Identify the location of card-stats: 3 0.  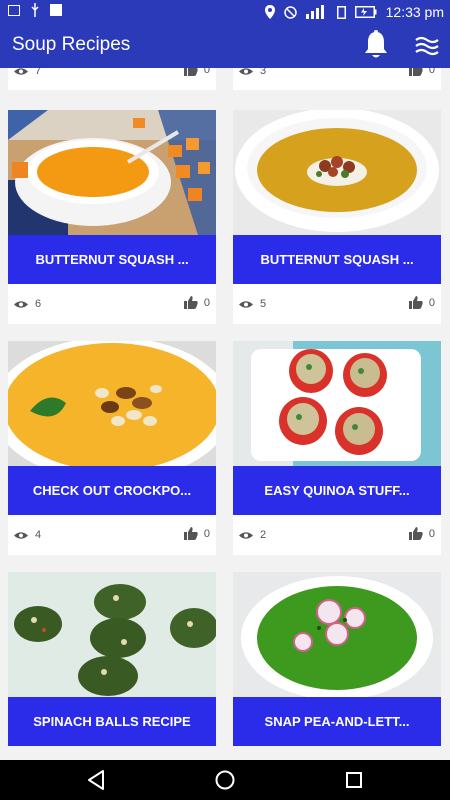
(337, 79).